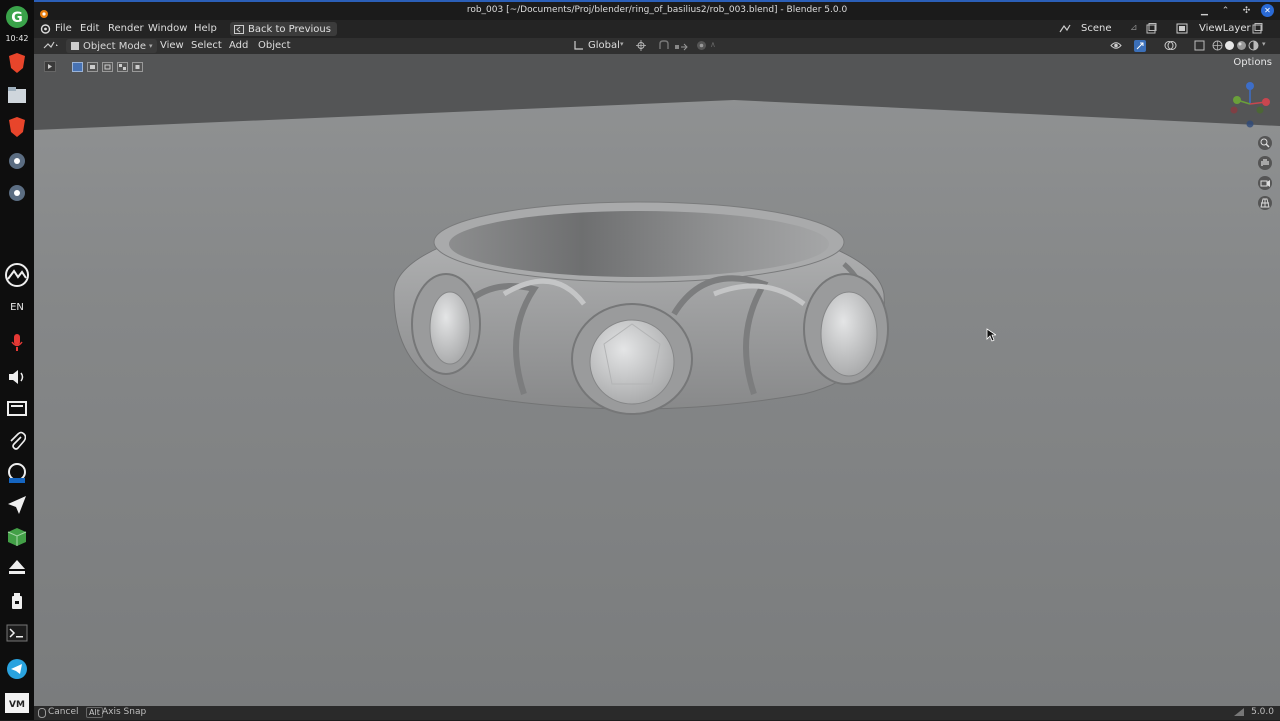 This screenshot has height=721, width=1280. I want to click on object-mode-dropdown: Object Mode ▾, so click(111, 46).